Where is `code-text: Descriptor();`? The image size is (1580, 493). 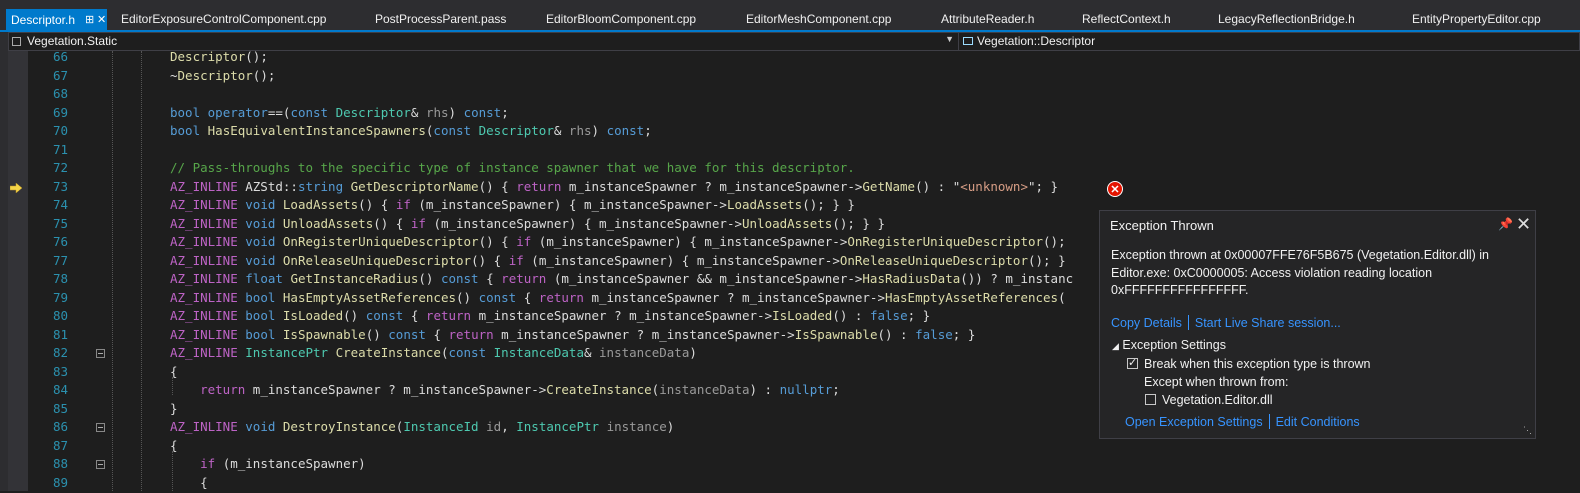
code-text: Descriptor(); is located at coordinates (219, 56).